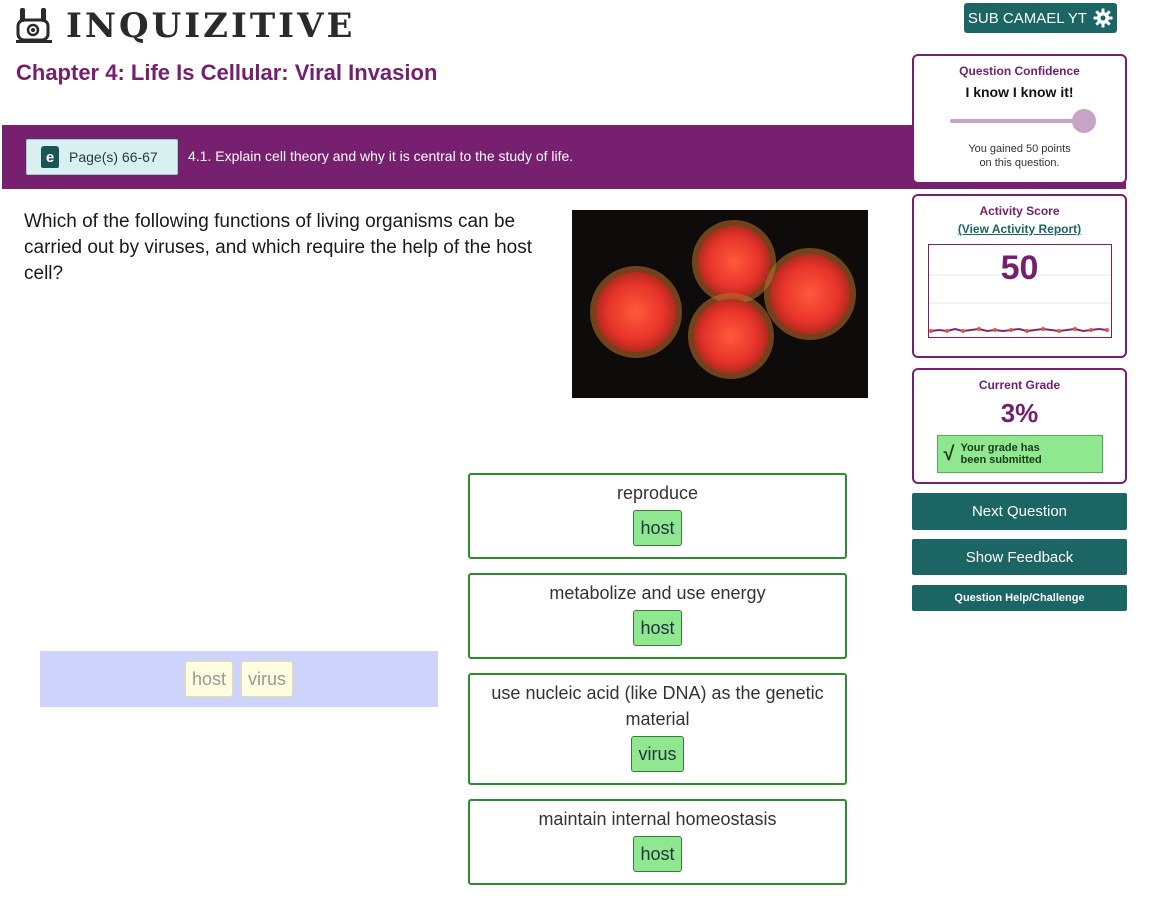 The width and height of the screenshot is (1156, 919). I want to click on gear-icon, so click(1103, 18).